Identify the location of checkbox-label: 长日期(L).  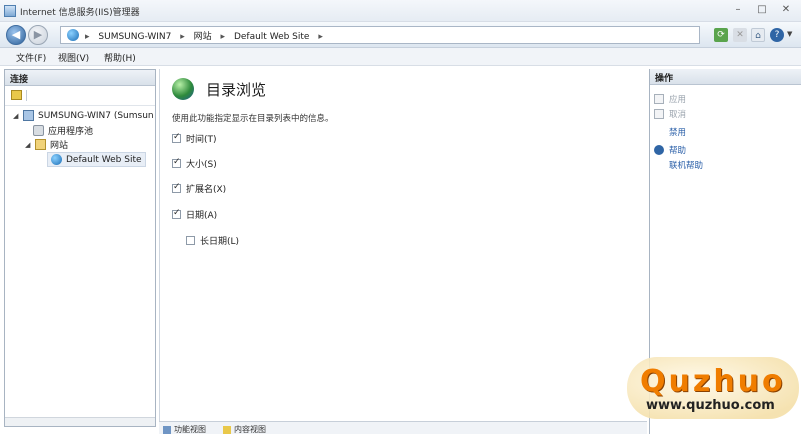
(220, 242).